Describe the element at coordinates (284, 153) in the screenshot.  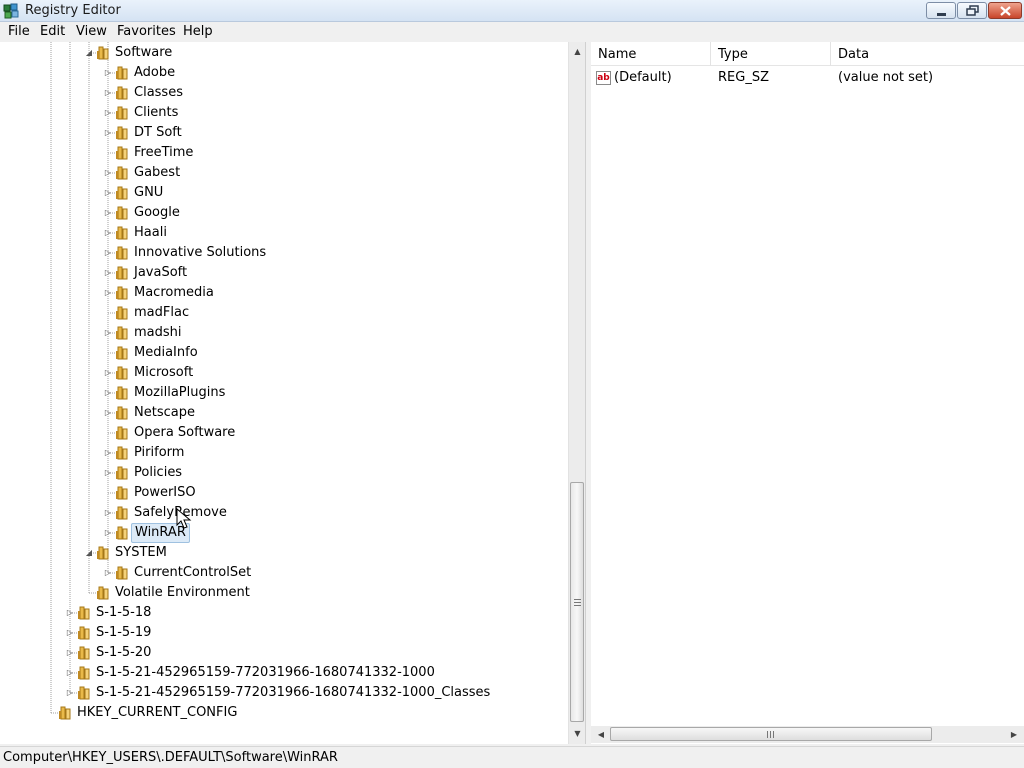
I see `tree-item: FreeTime` at that location.